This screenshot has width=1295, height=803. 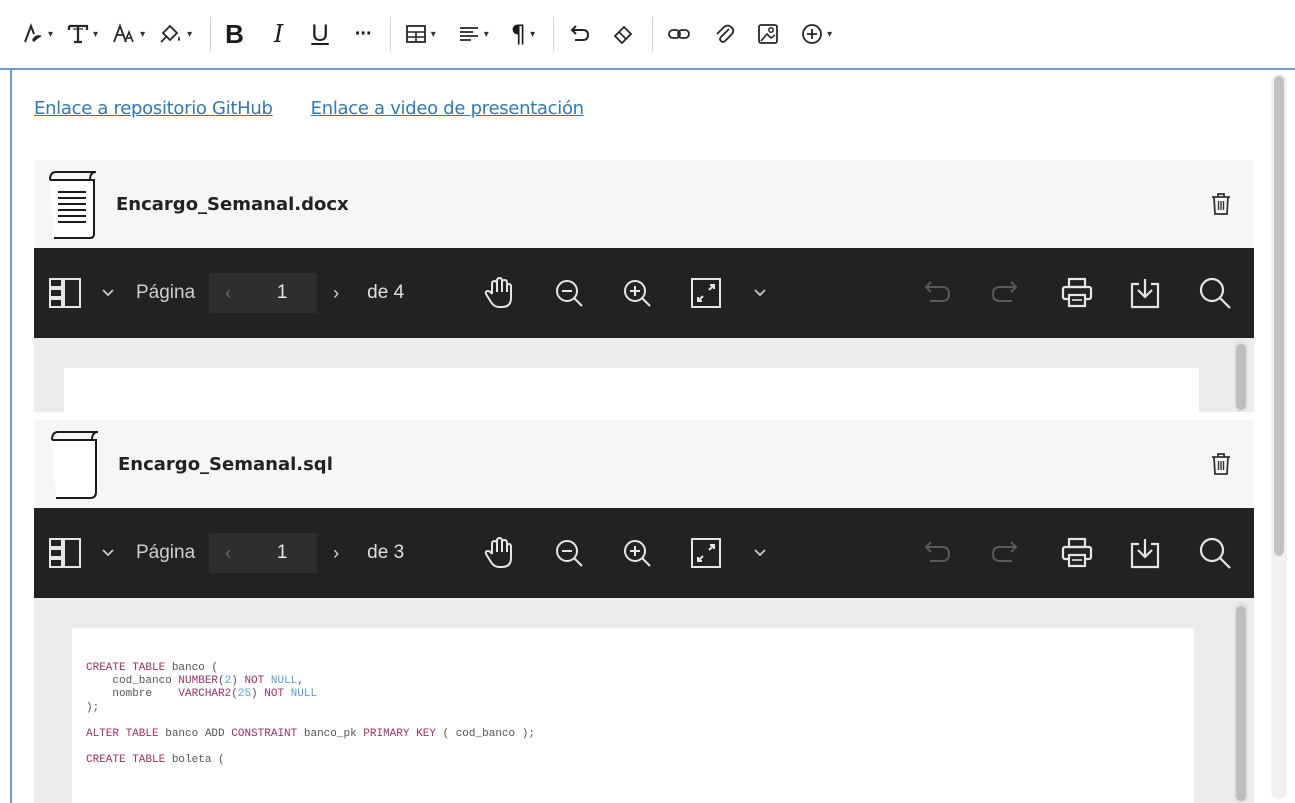 I want to click on more-options-button: ···, so click(x=363, y=34).